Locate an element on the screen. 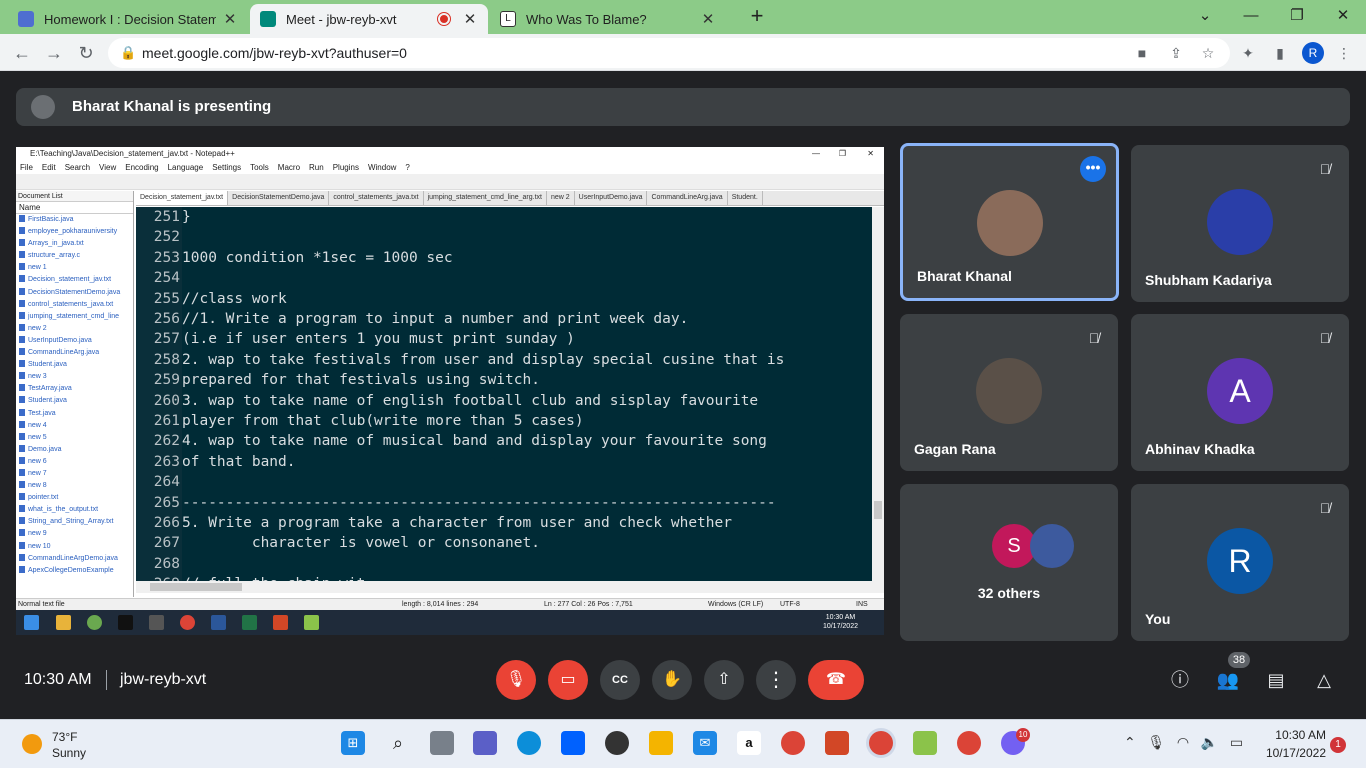 The image size is (1366, 768). tab-title: Homework I : Decision Statement is located at coordinates (130, 19).